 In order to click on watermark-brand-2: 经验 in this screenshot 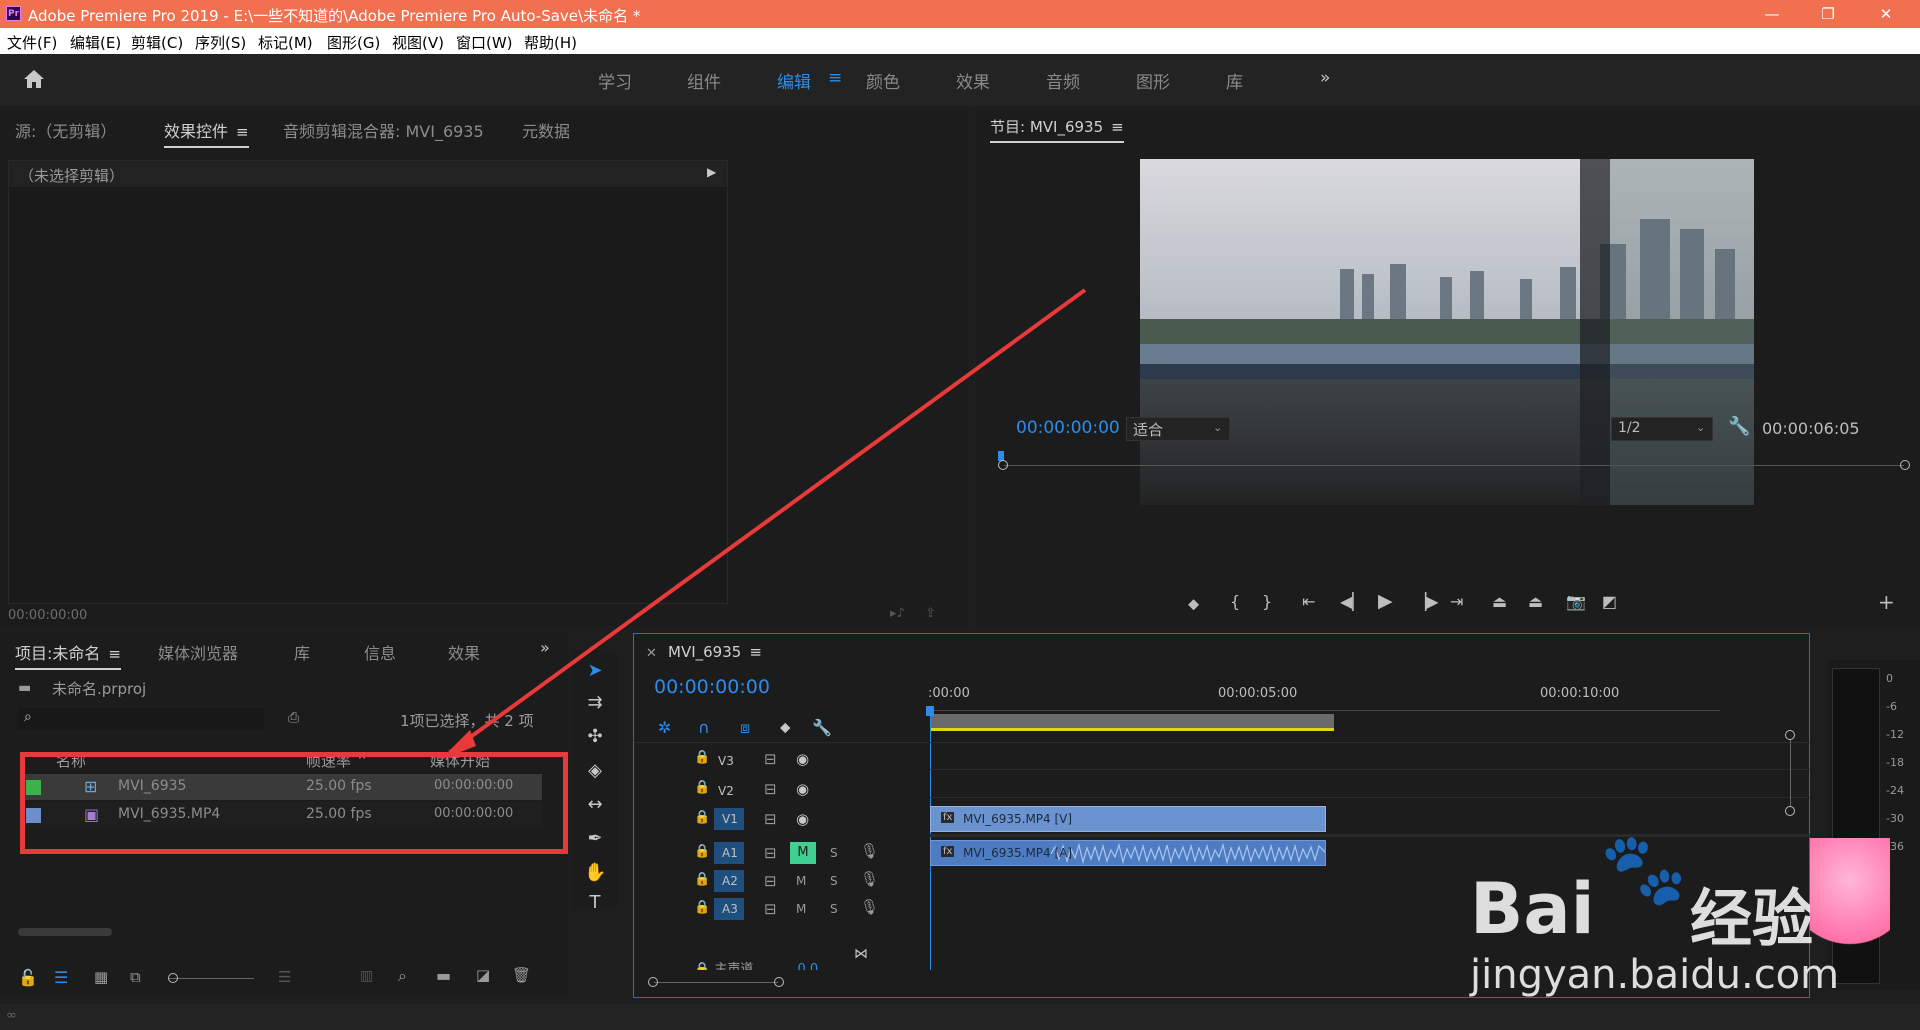, I will do `click(1752, 918)`.